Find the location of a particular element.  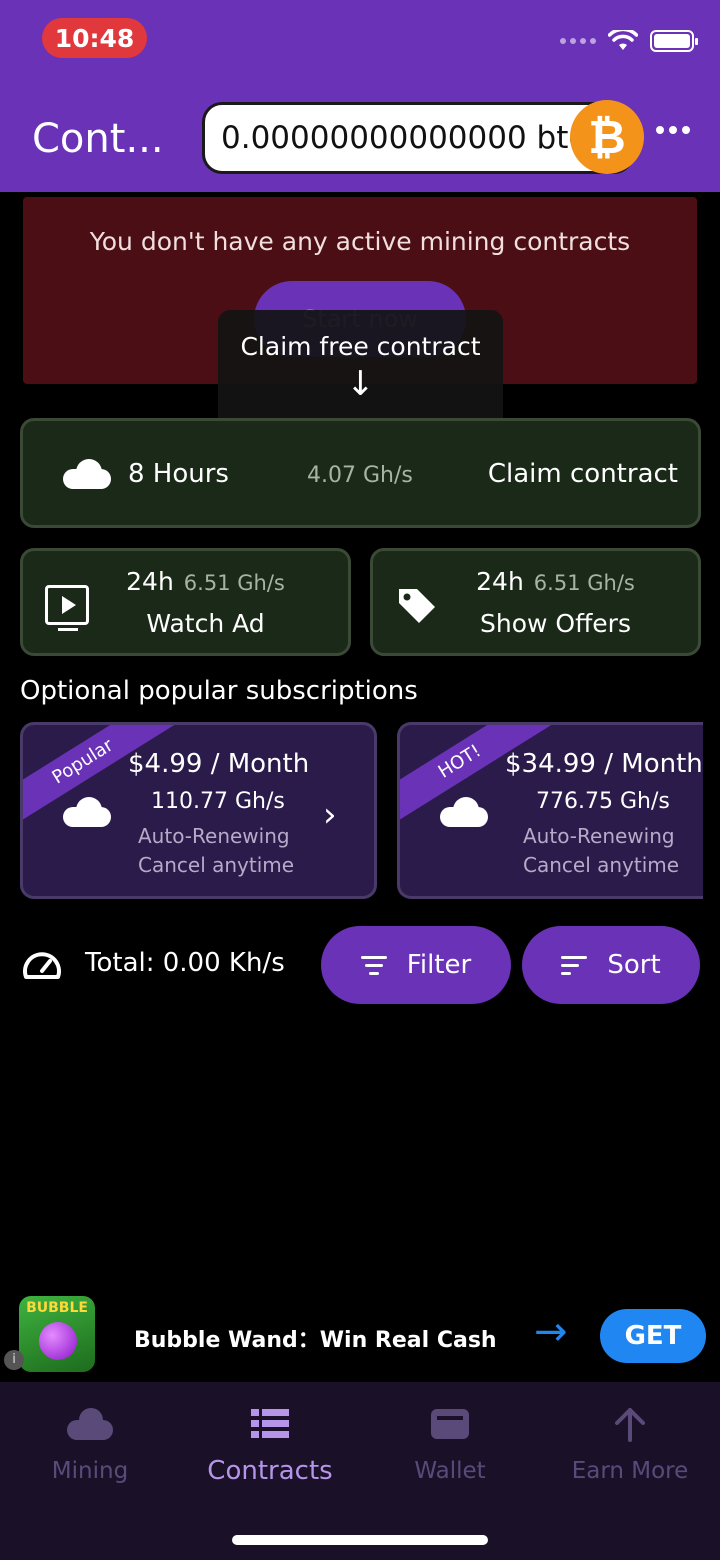

show-offers-label: Show Offers is located at coordinates (555, 623).